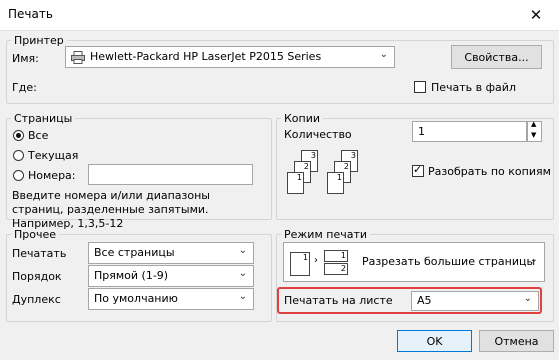 This screenshot has width=559, height=360. What do you see at coordinates (418, 170) in the screenshot?
I see `collate-checkbox` at bounding box center [418, 170].